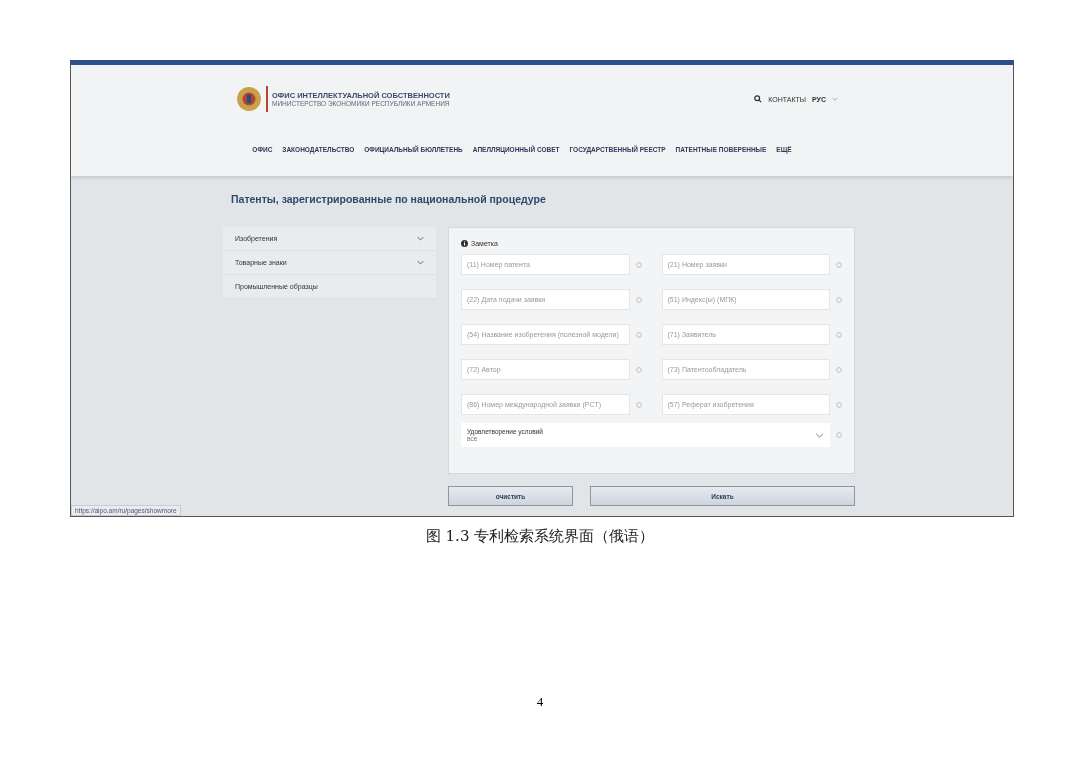 The image size is (1080, 764). Describe the element at coordinates (758, 99) in the screenshot. I see `search-icon` at that location.